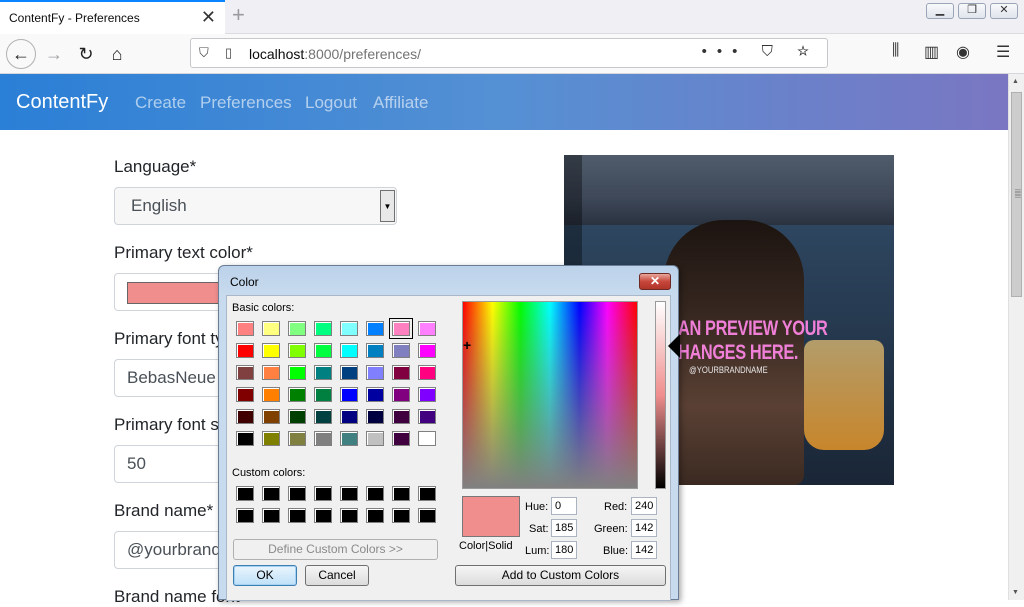 The image size is (1024, 607). What do you see at coordinates (228, 53) in the screenshot?
I see `page-info-icon: ▯` at bounding box center [228, 53].